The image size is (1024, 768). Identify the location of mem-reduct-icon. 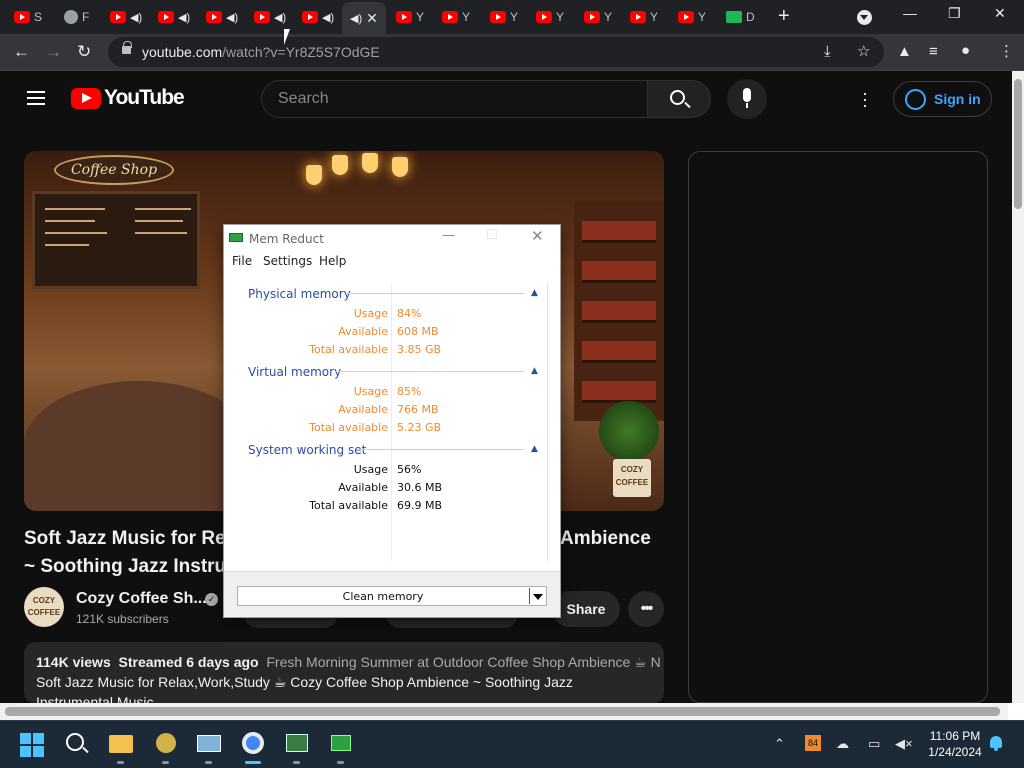
(341, 746).